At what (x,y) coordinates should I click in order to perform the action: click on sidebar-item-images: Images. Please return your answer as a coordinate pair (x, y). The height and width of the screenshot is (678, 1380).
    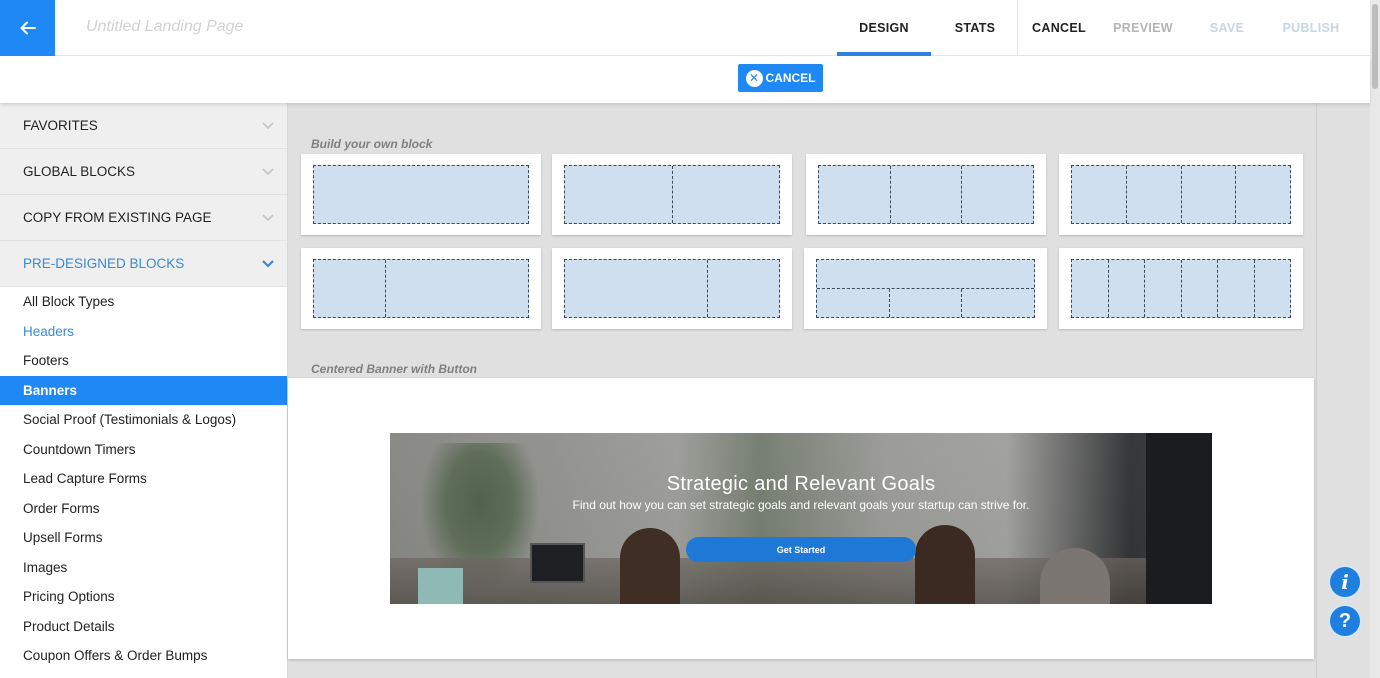
    Looking at the image, I should click on (143, 568).